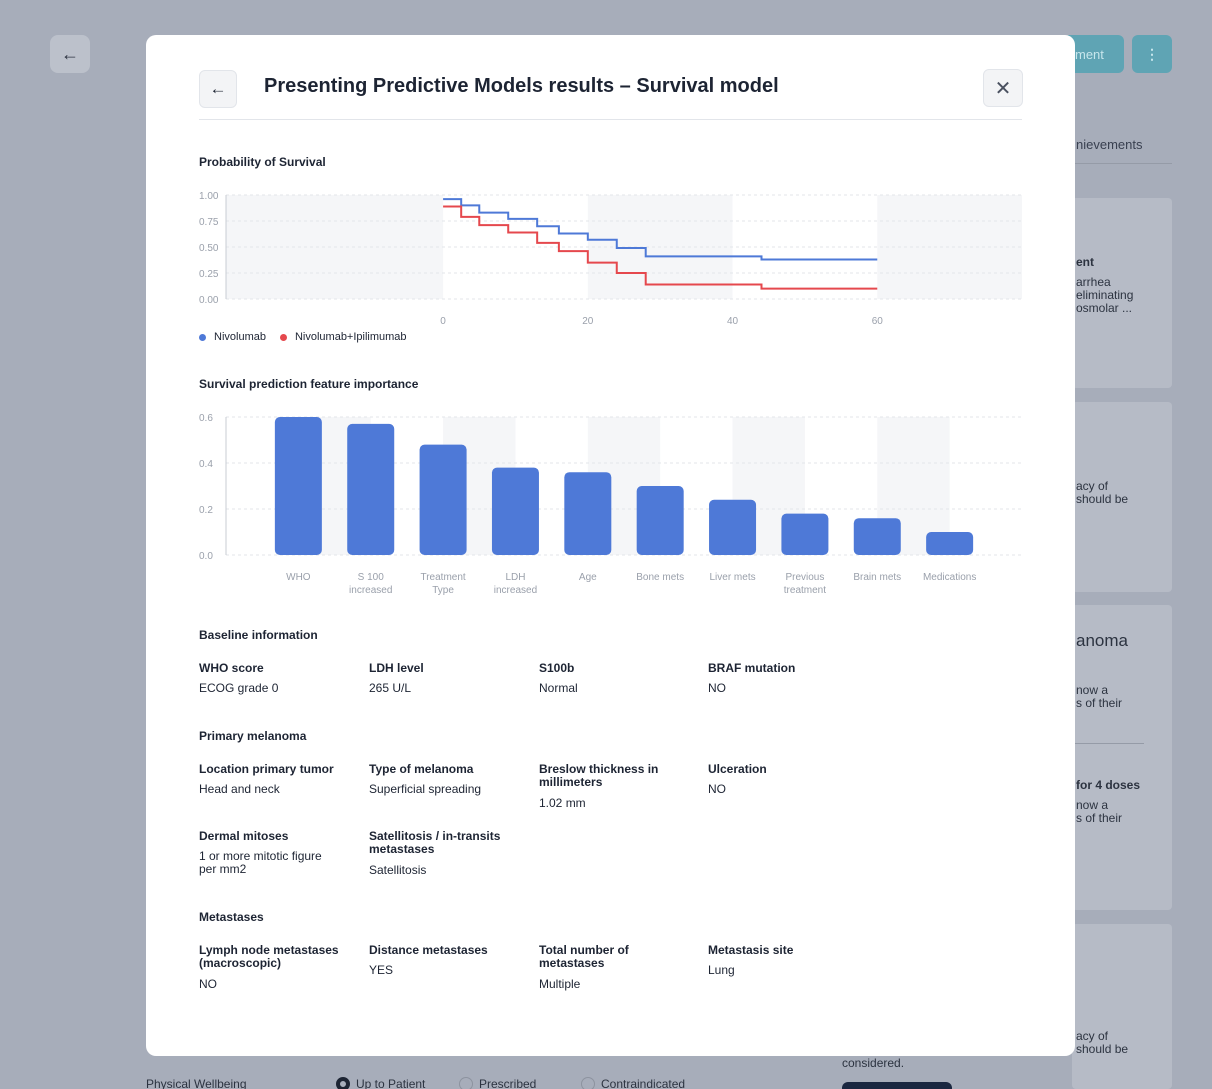 Image resolution: width=1212 pixels, height=1089 pixels. I want to click on card-divider, so click(1108, 743).